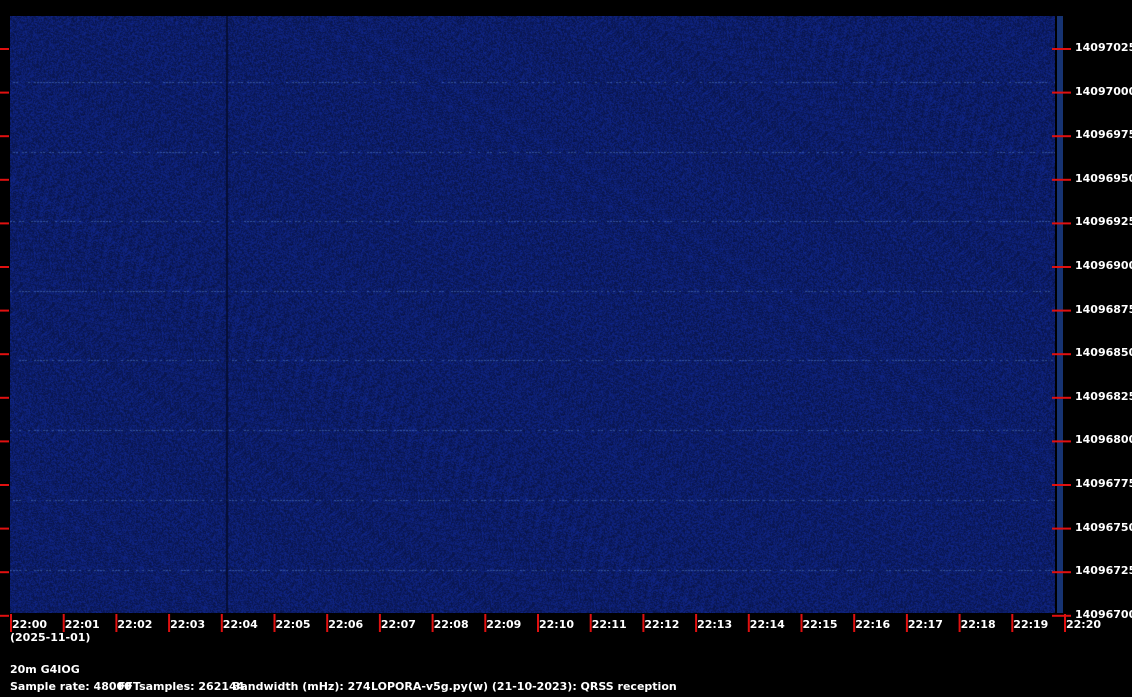 The height and width of the screenshot is (697, 1132). What do you see at coordinates (240, 624) in the screenshot?
I see `time-tick-label: 22:04` at bounding box center [240, 624].